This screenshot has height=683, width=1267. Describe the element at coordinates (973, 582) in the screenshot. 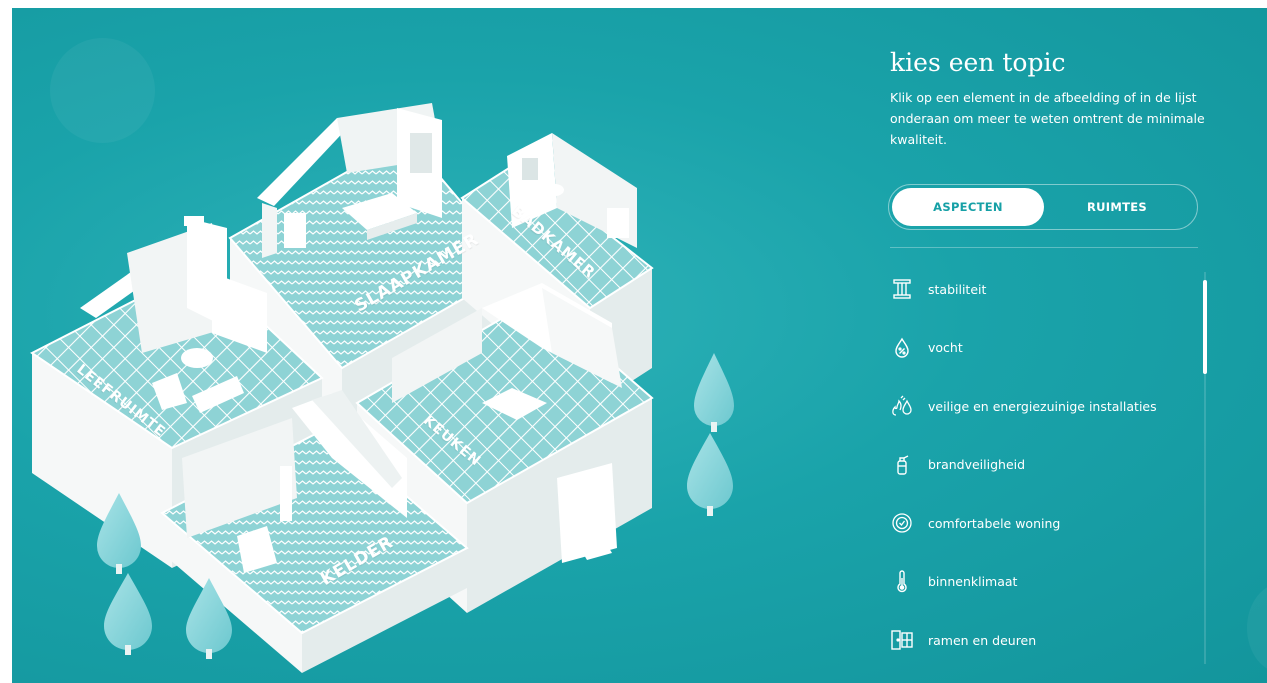

I see `topic-label: binnenklimaat` at that location.